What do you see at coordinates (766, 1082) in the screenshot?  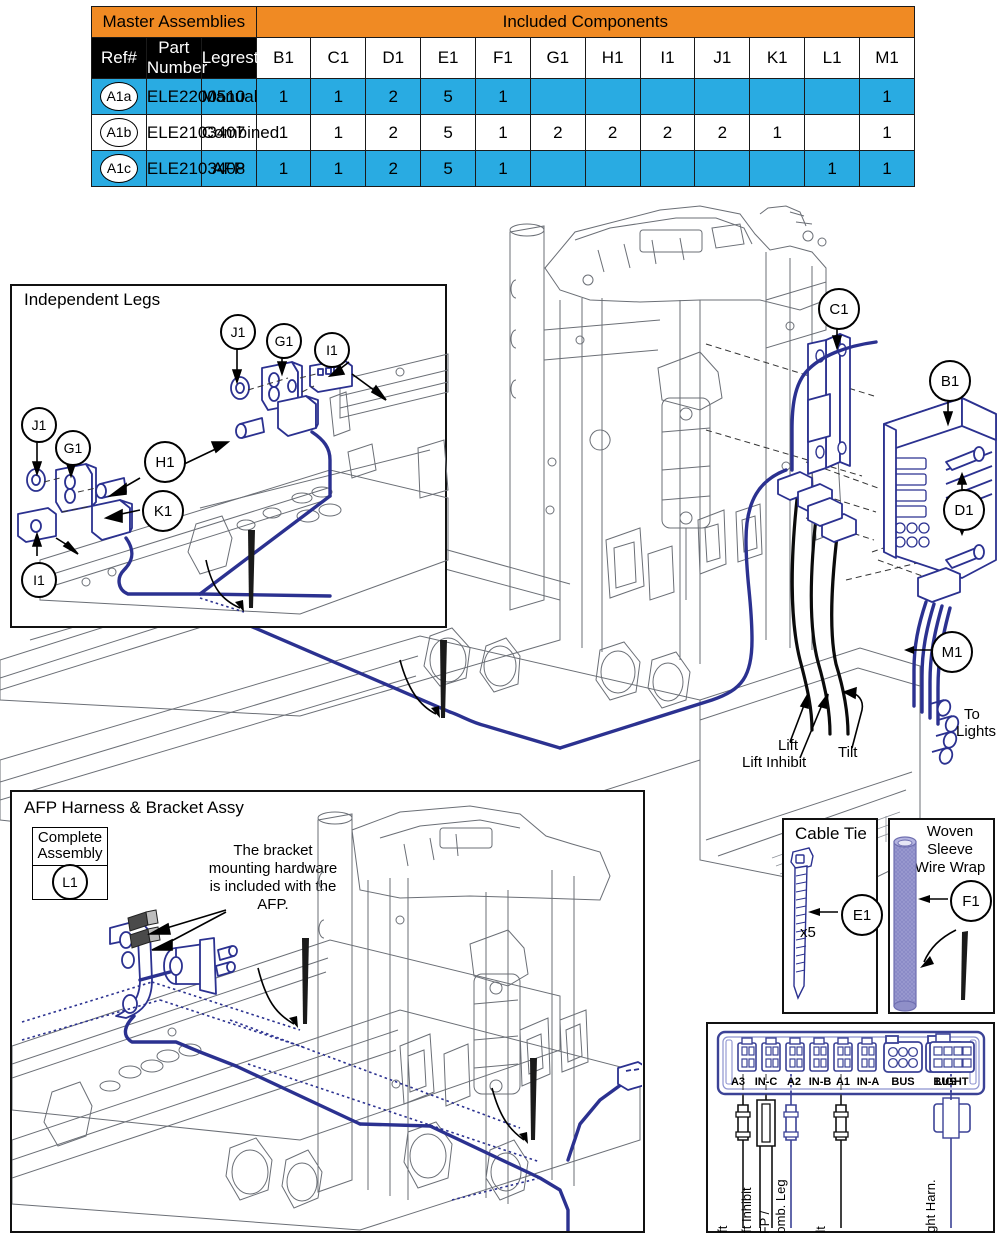 I see `port-label-in-c: IN-C` at bounding box center [766, 1082].